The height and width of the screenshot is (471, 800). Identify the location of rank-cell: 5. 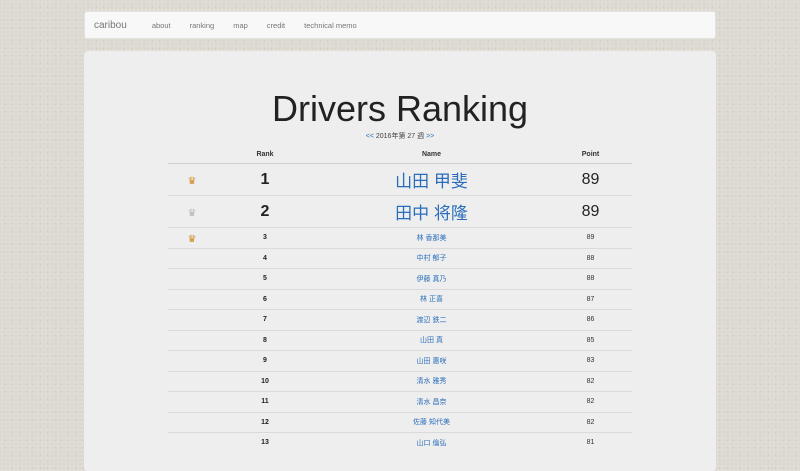
(265, 278).